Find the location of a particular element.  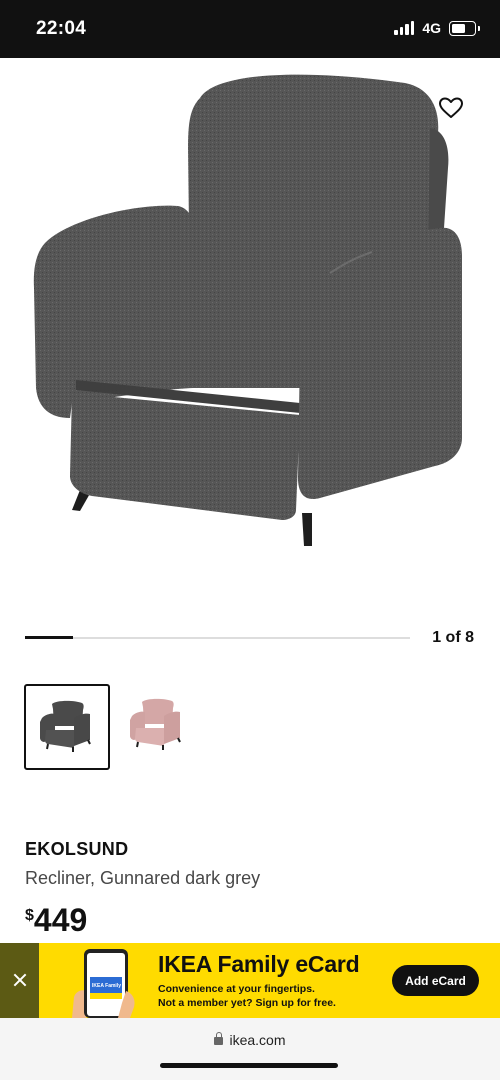

status-bar: 22:04 4G is located at coordinates (250, 29).